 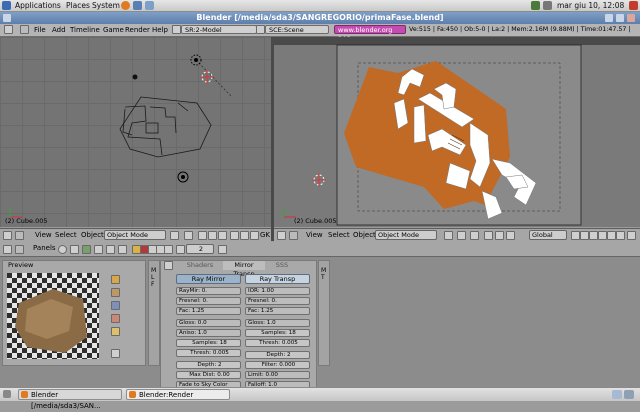 I want to click on mail-icon, so click(x=137, y=5).